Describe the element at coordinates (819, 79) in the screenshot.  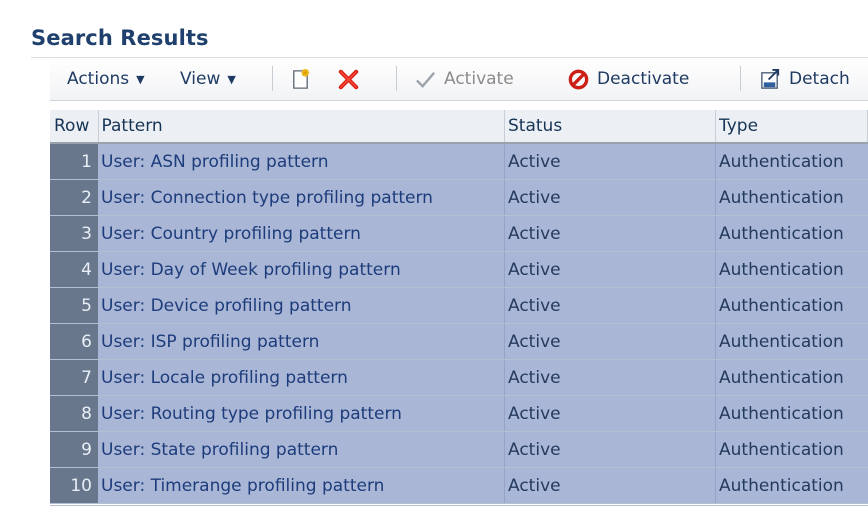
I see `detach-label: Detach` at that location.